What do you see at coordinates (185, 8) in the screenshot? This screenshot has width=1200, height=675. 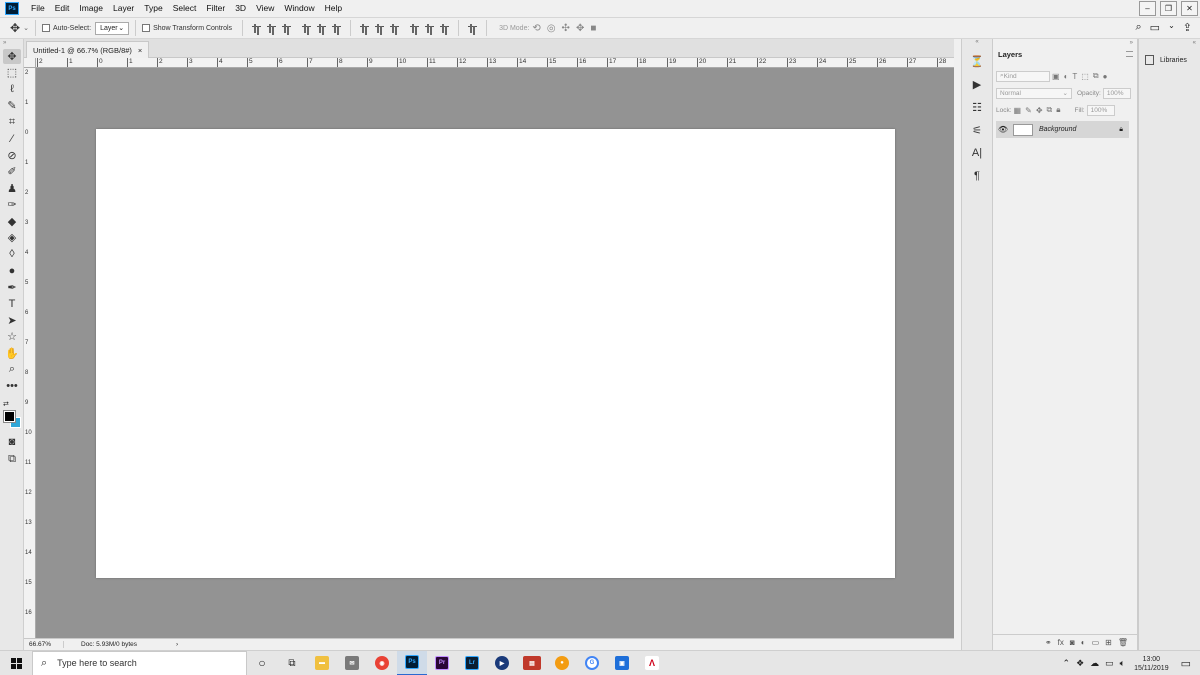 I see `menu-select: Select` at bounding box center [185, 8].